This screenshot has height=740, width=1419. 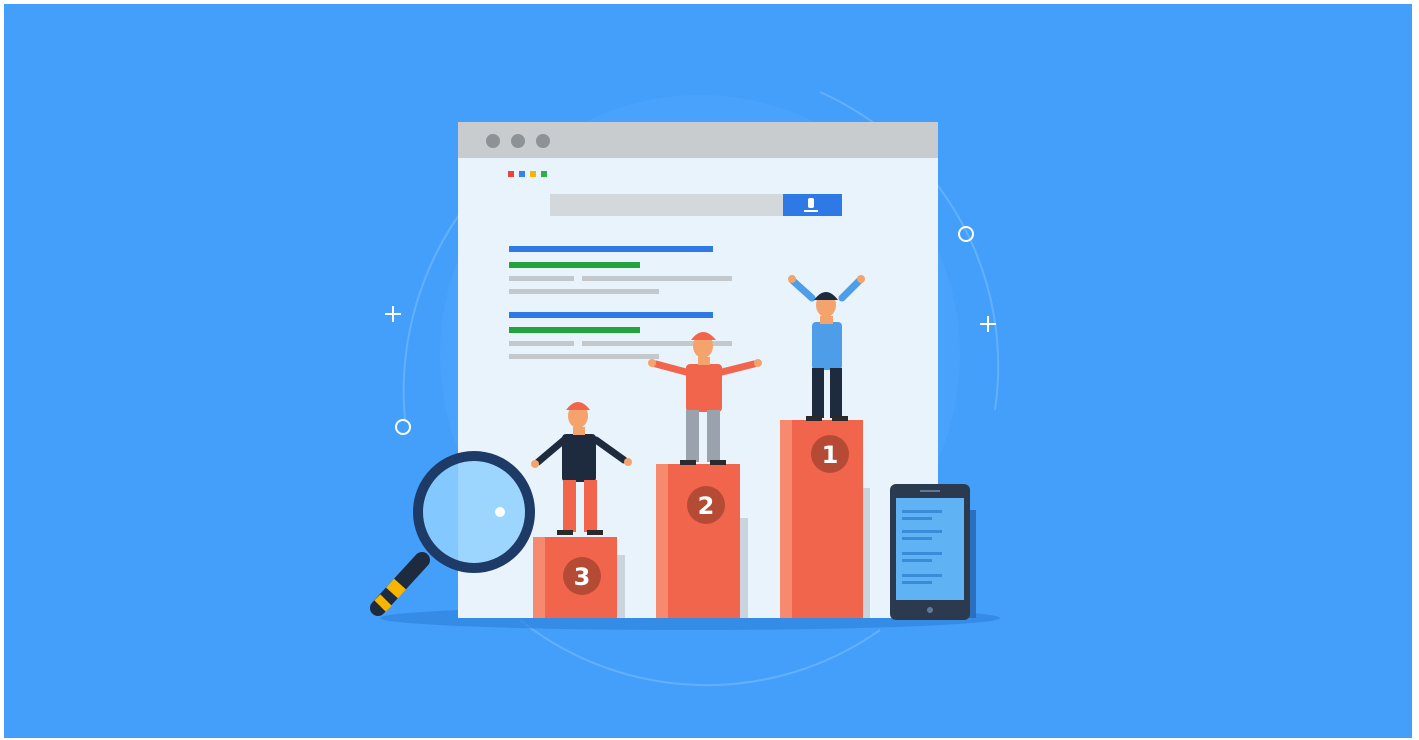 I want to click on podium-first-place: 1, so click(x=825, y=519).